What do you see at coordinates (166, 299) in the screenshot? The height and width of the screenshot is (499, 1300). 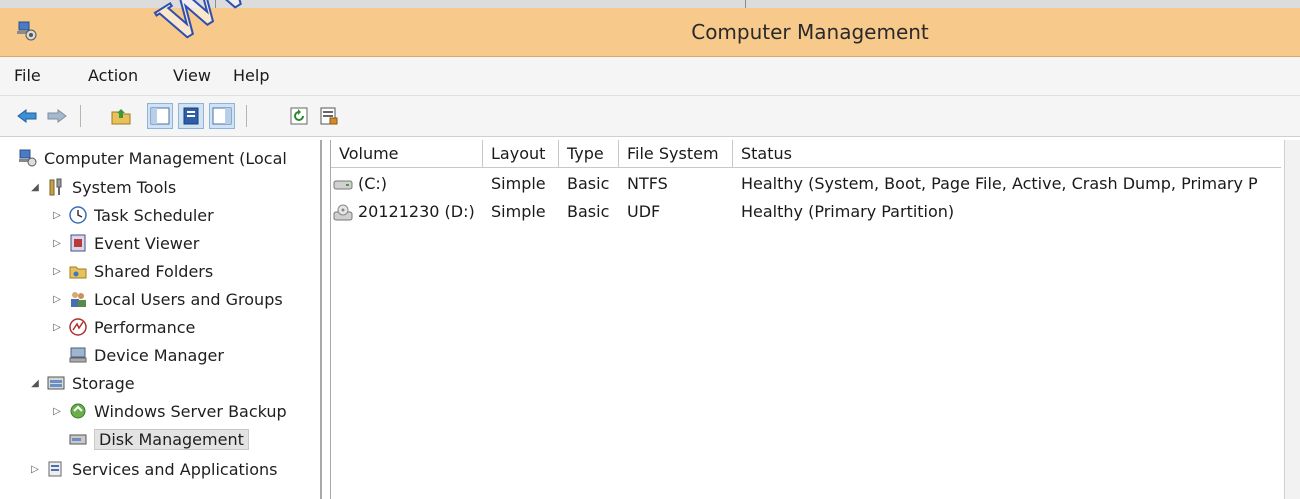 I see `tree-item-local-users-groups: ▷ Local Users and Groups` at bounding box center [166, 299].